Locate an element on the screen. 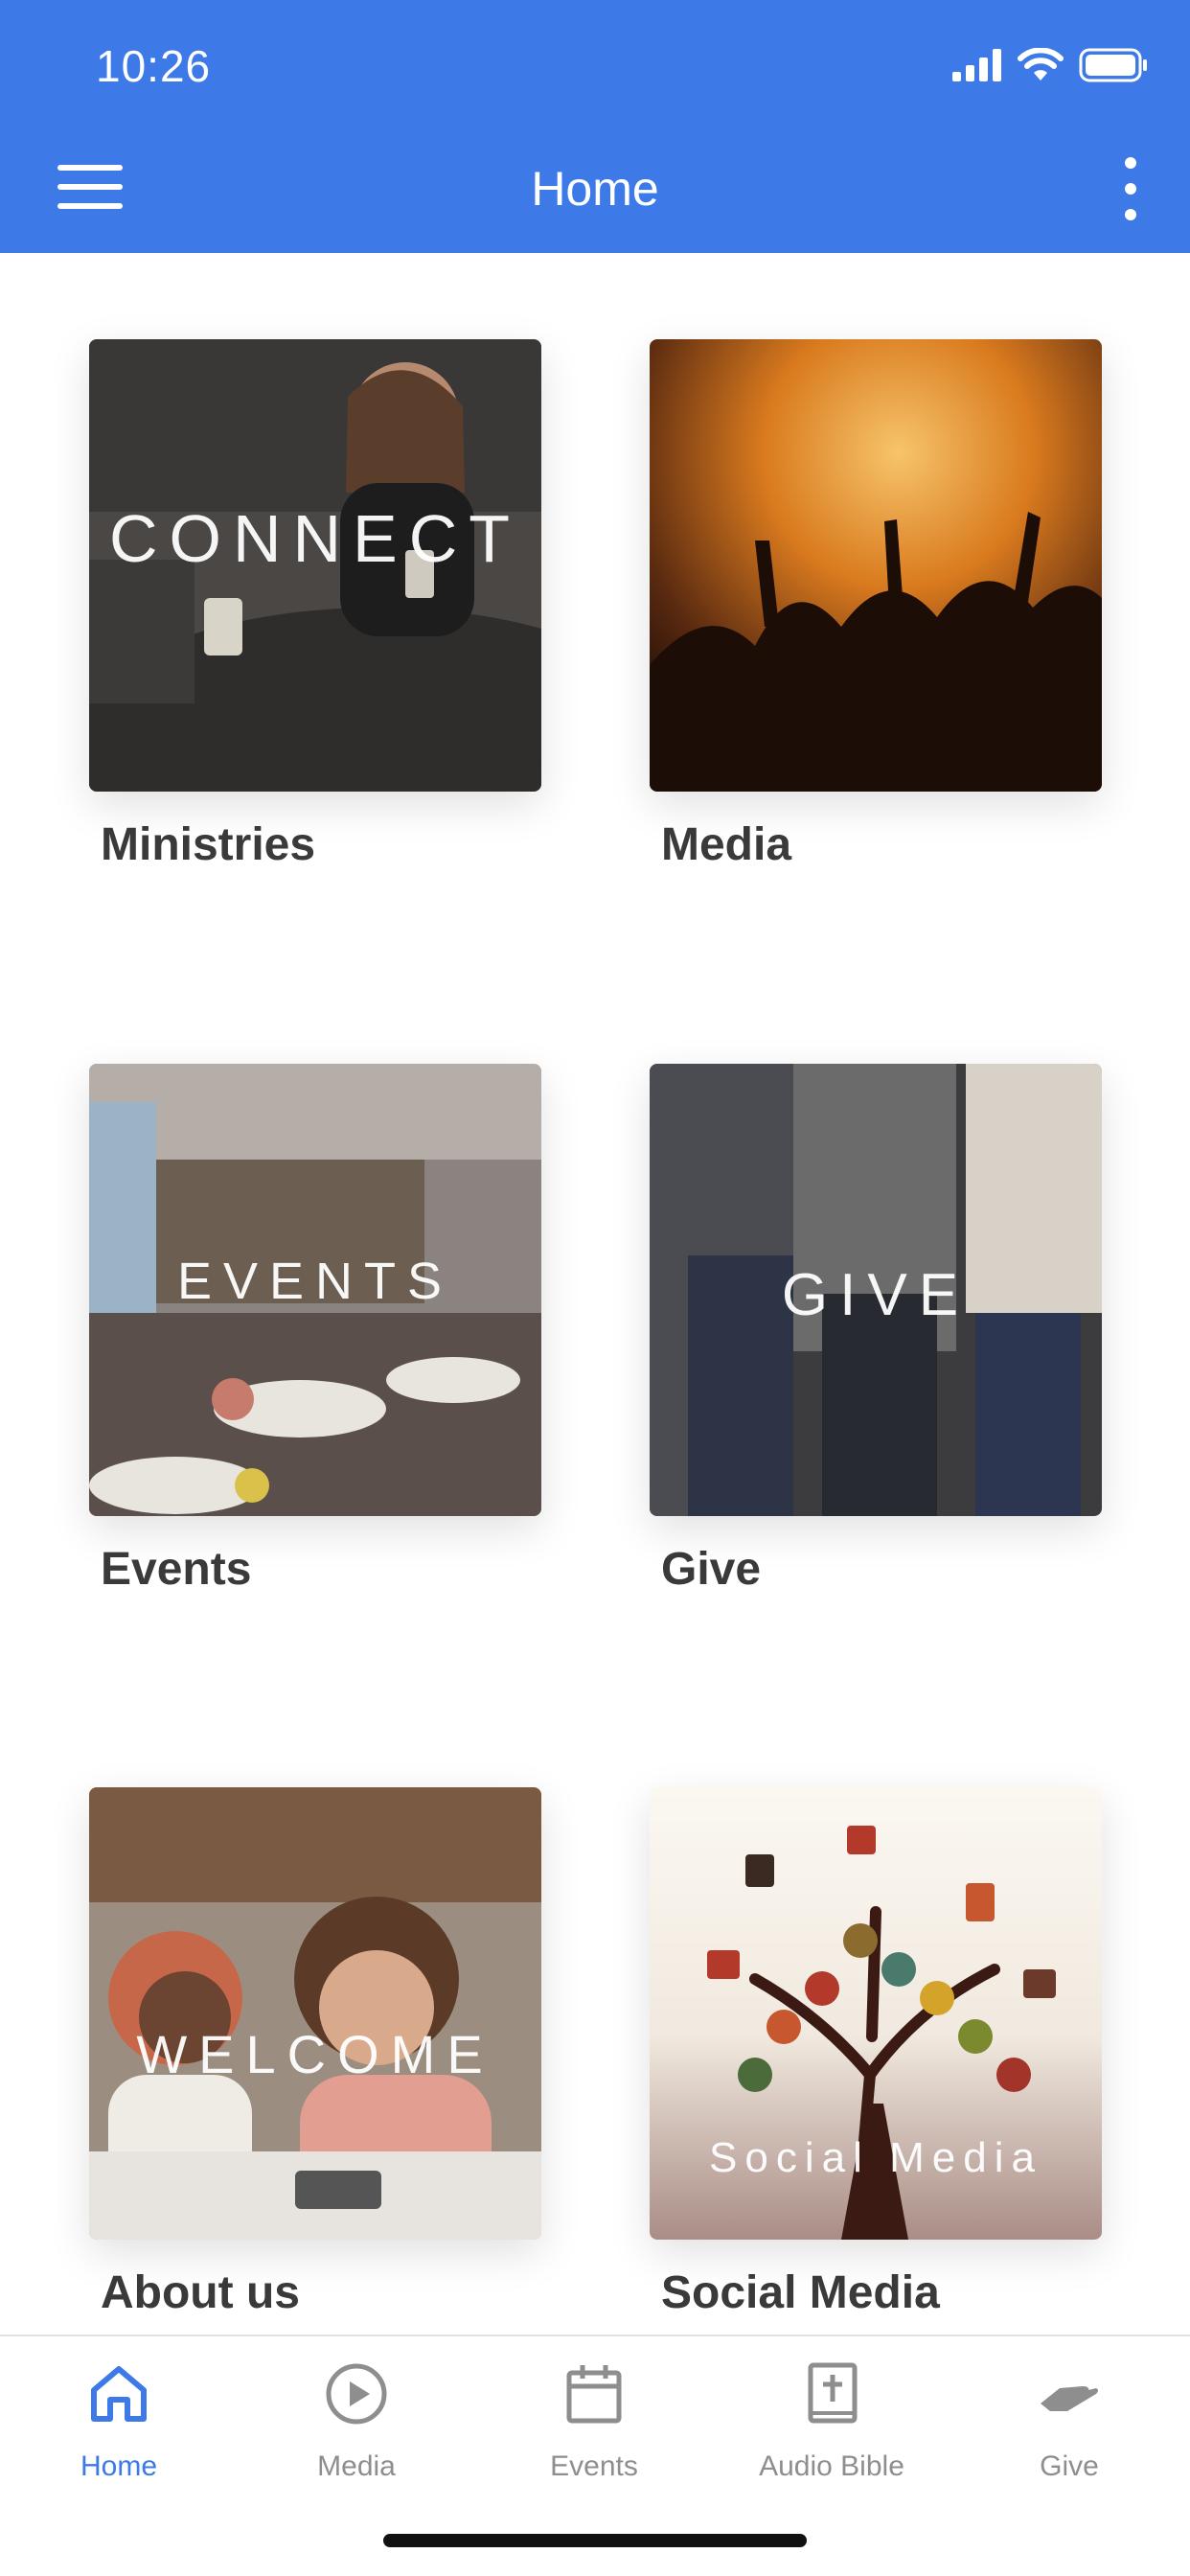  tab-audio-bible: Audio Bible is located at coordinates (832, 2421).